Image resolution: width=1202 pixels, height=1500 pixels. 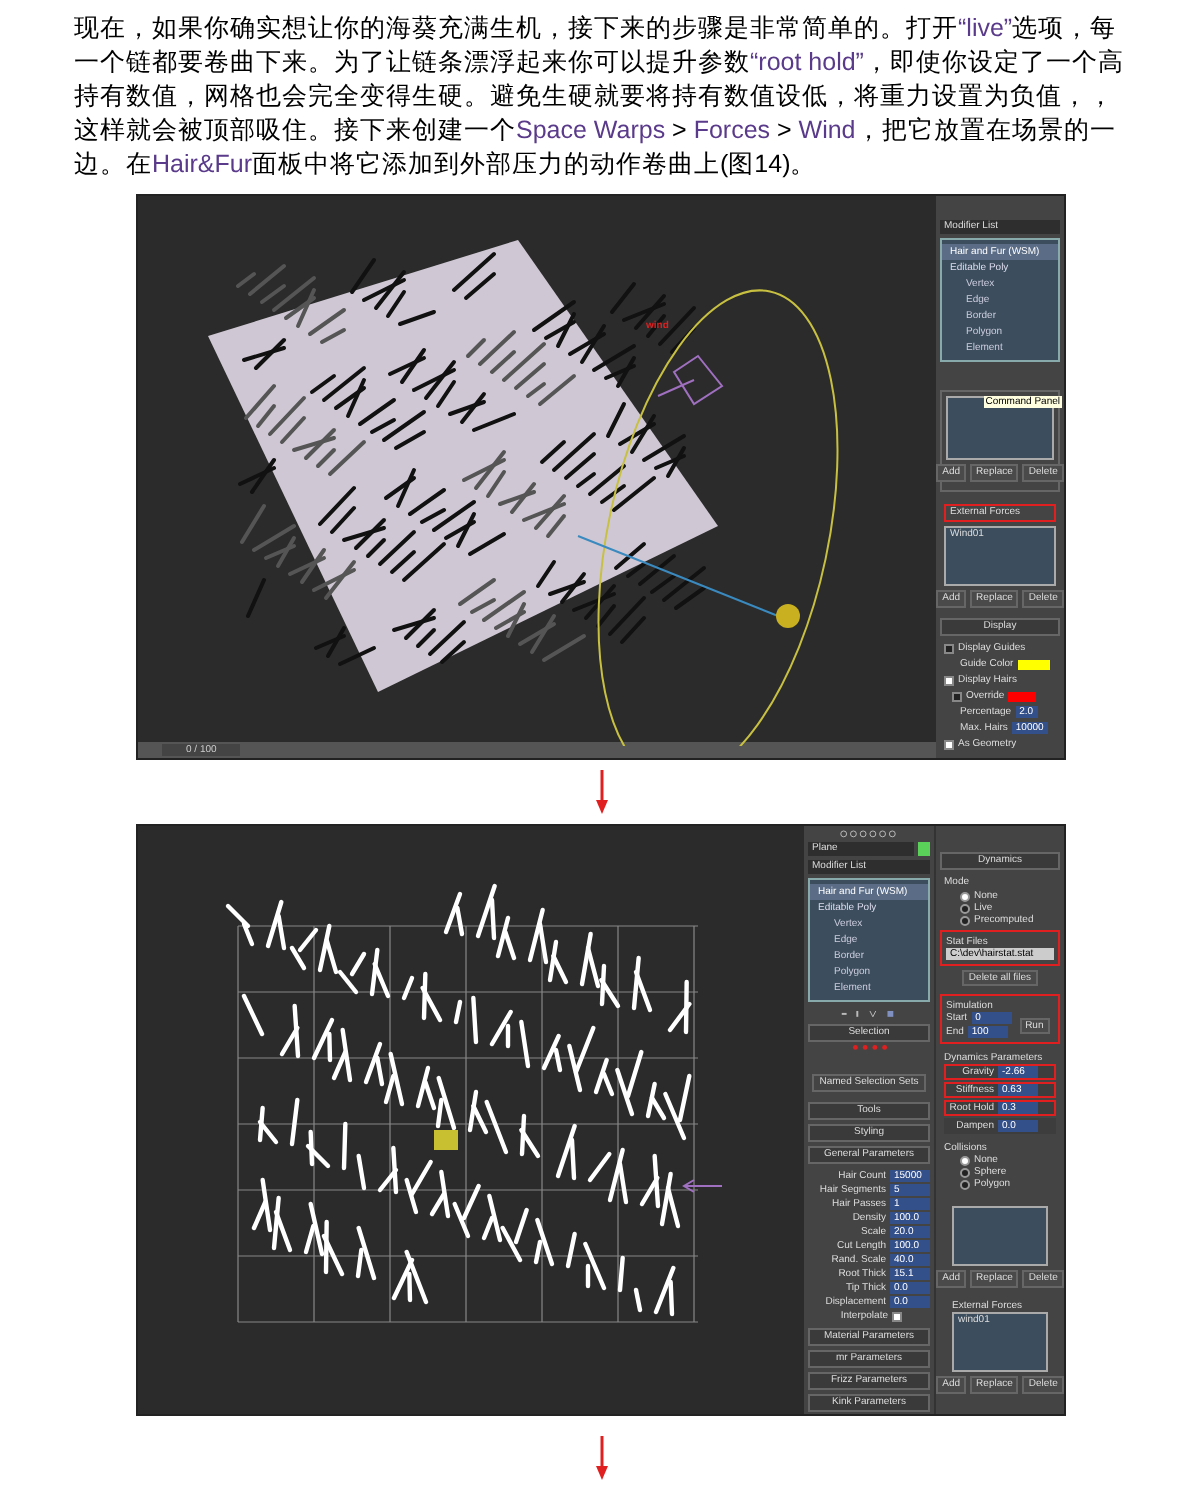 I want to click on arrow-gizmo-icon, so click(x=702, y=1186).